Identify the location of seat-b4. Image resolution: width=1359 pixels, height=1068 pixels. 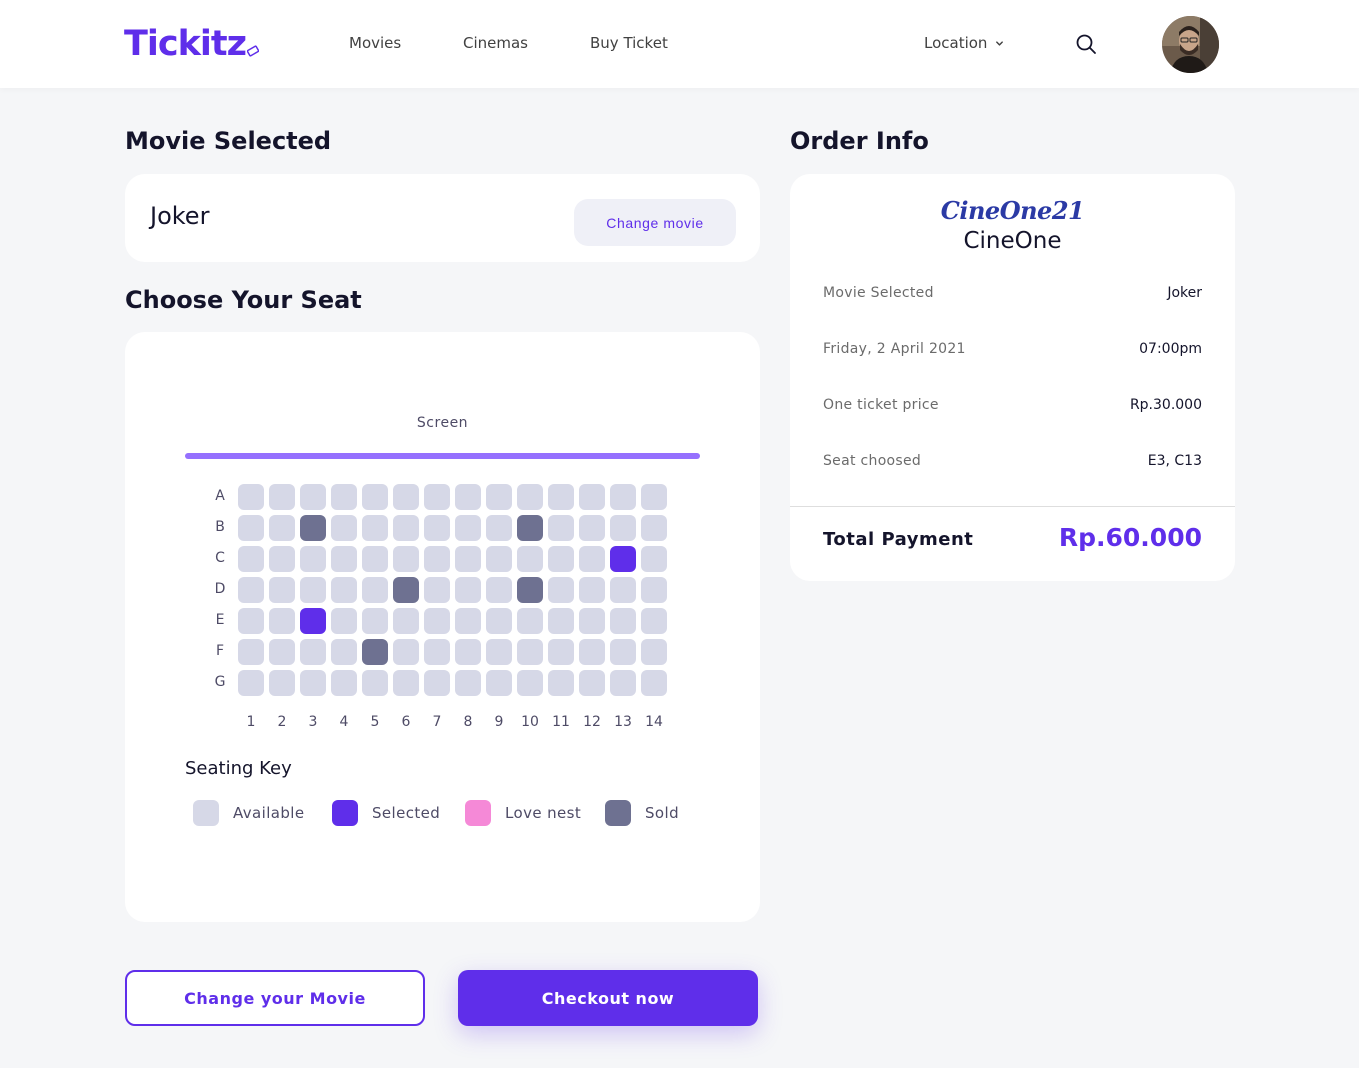
(344, 528).